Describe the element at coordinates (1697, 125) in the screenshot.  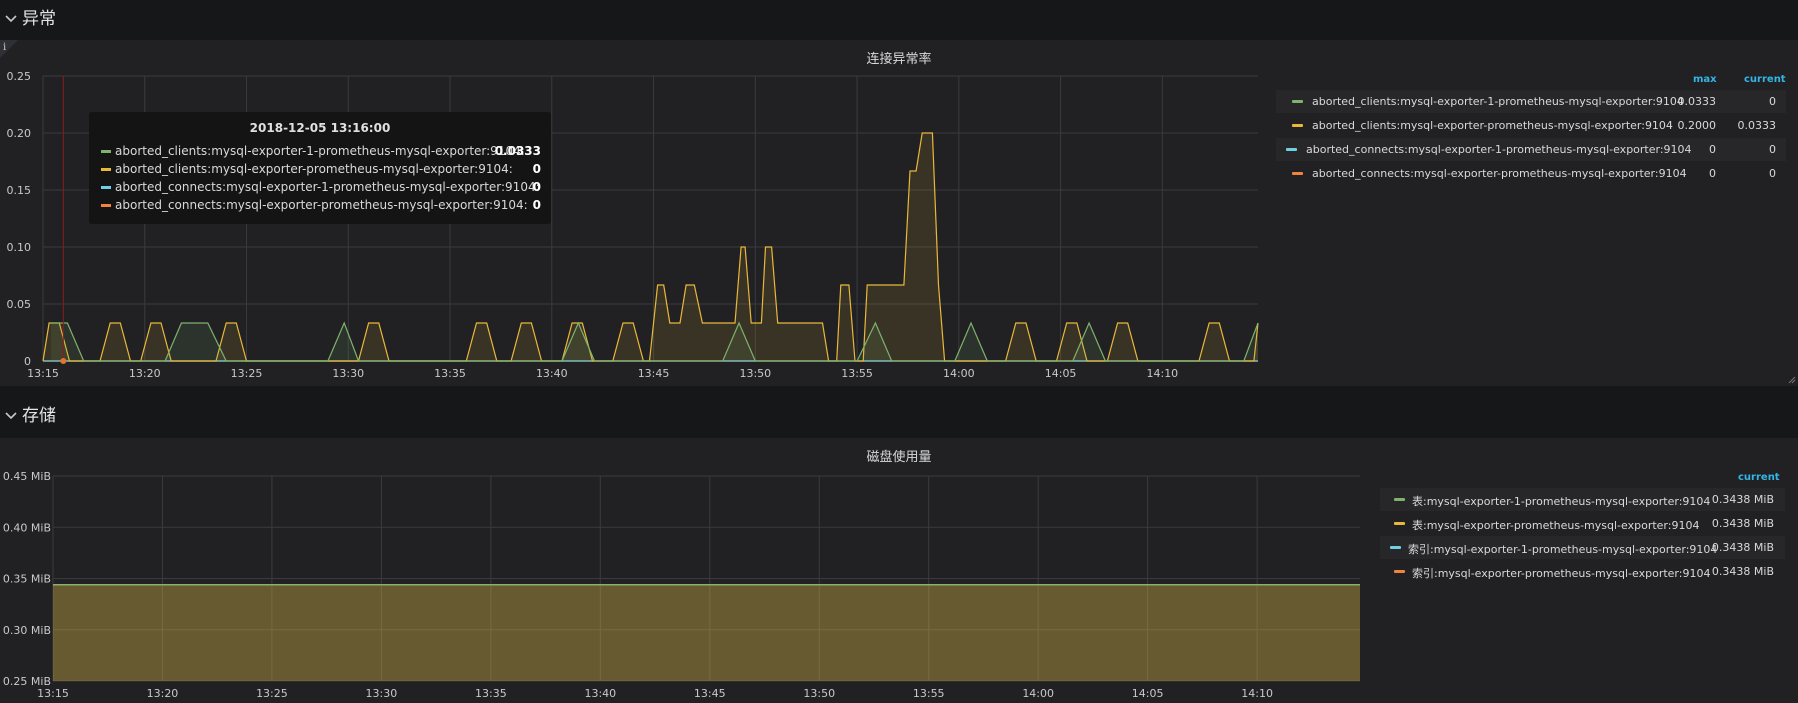
I see `series-max: 0.2000` at that location.